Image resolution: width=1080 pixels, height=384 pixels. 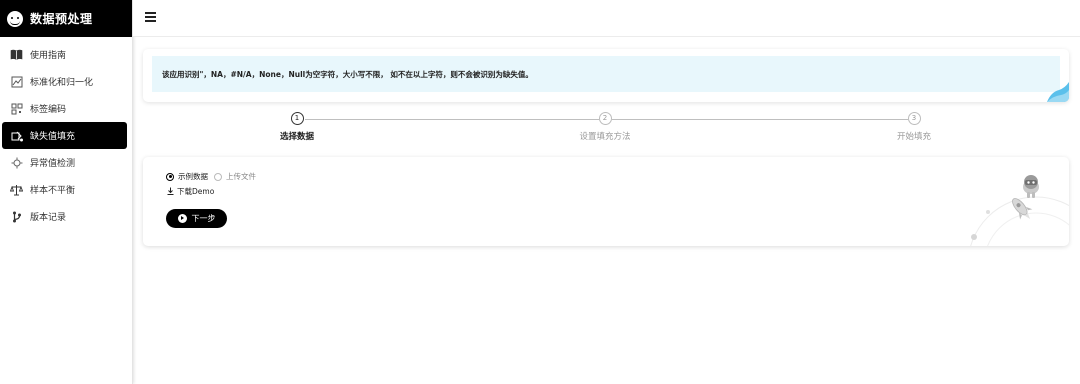 I want to click on sidebar-item-normalization: 标准化和归一化, so click(x=66, y=81).